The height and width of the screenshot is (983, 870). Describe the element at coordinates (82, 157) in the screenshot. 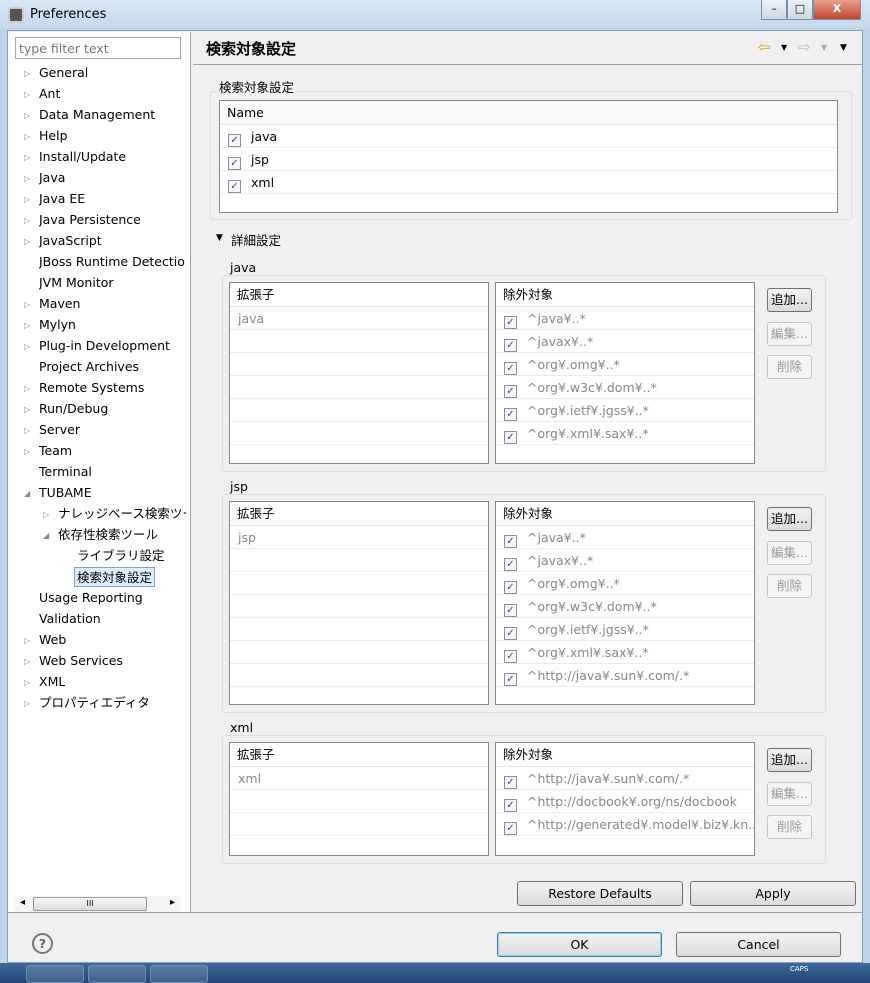

I see `tree-item: Install/Update` at that location.